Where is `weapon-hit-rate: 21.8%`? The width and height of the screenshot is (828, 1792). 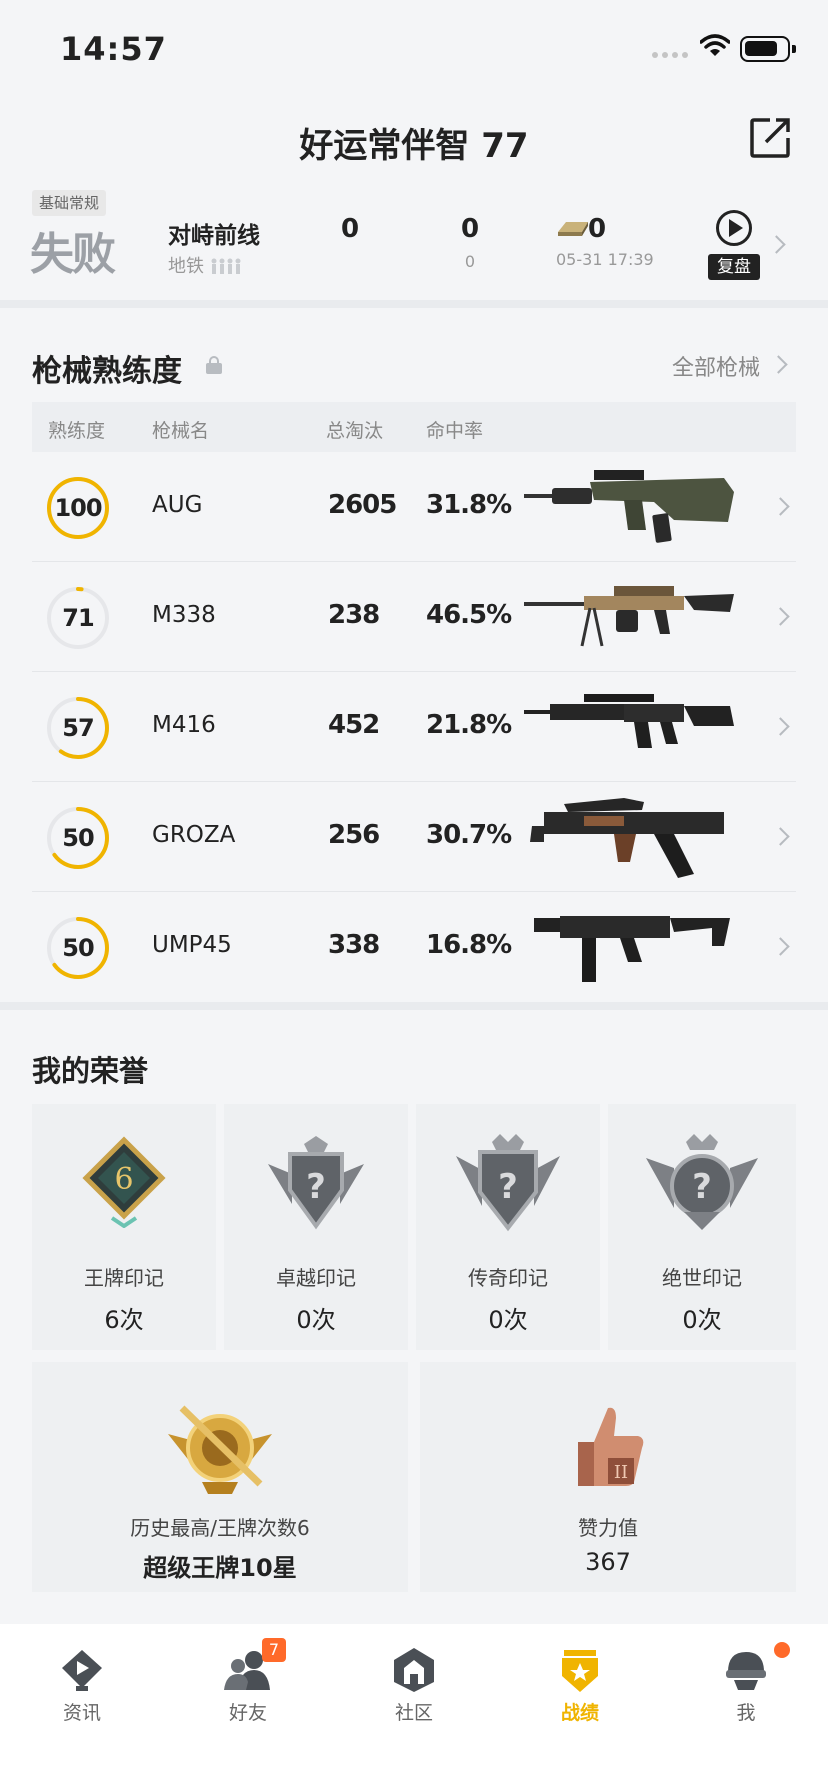
weapon-hit-rate: 21.8% is located at coordinates (469, 725).